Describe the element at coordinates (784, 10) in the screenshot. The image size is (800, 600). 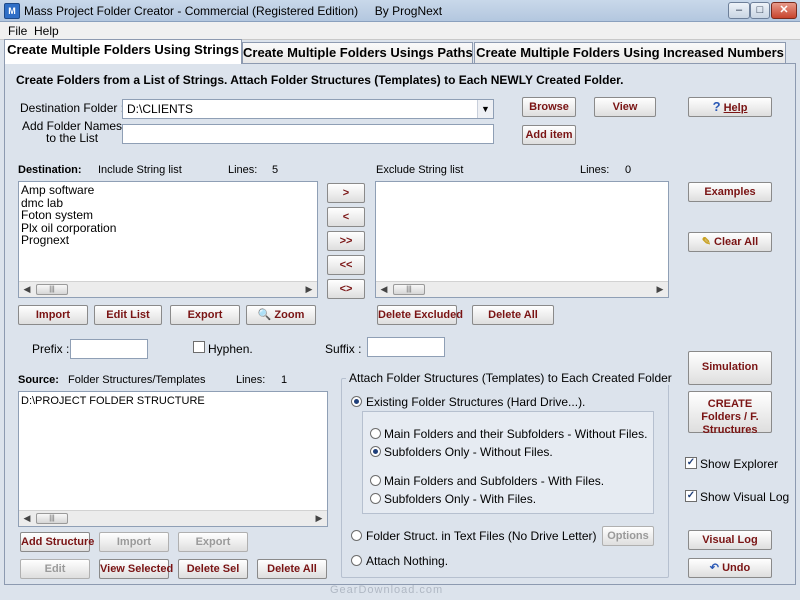
I see `close-button: ✕` at that location.